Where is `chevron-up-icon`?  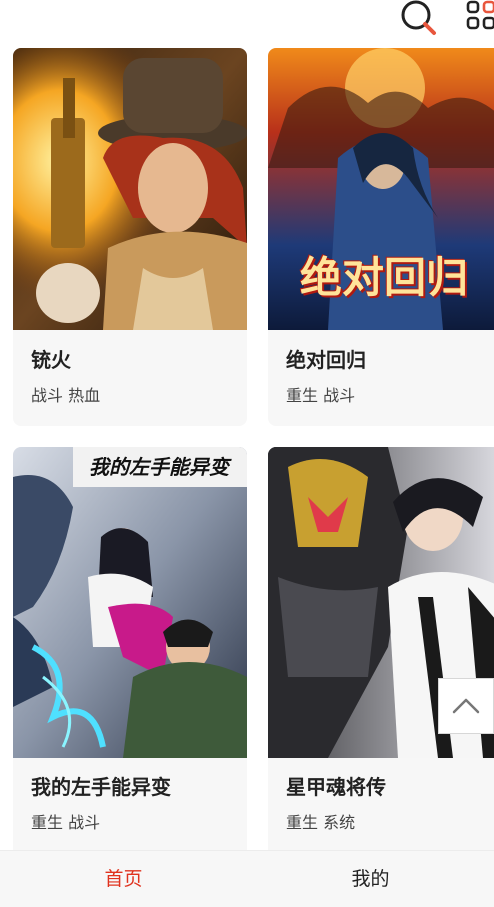 chevron-up-icon is located at coordinates (466, 706).